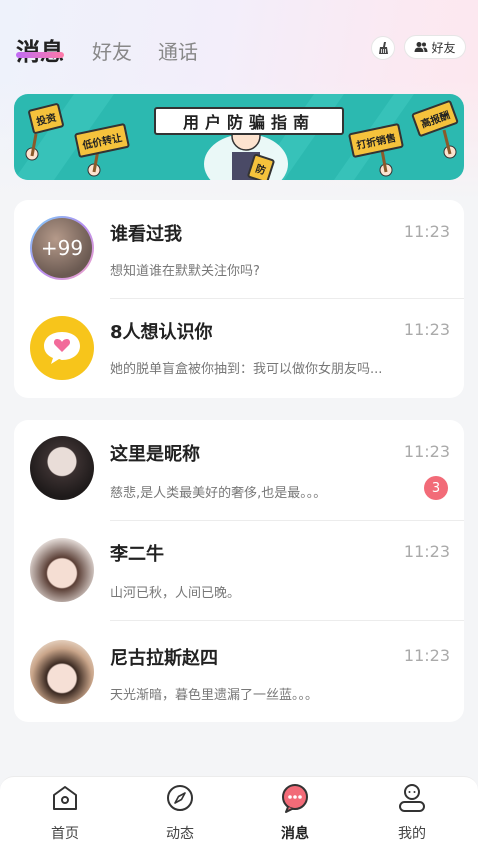  What do you see at coordinates (421, 47) in the screenshot?
I see `users-icon` at bounding box center [421, 47].